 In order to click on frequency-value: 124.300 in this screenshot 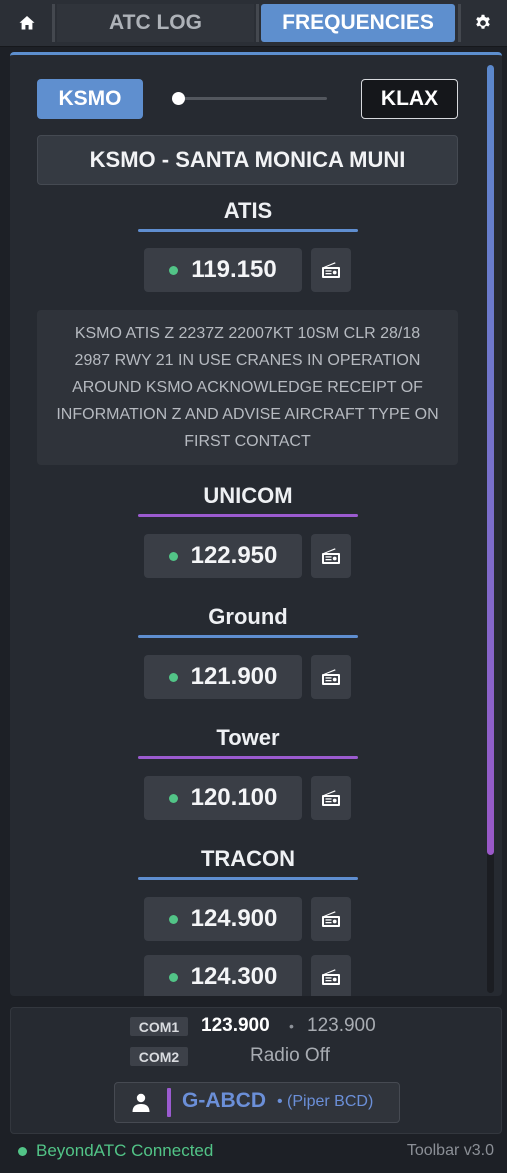, I will do `click(234, 976)`.